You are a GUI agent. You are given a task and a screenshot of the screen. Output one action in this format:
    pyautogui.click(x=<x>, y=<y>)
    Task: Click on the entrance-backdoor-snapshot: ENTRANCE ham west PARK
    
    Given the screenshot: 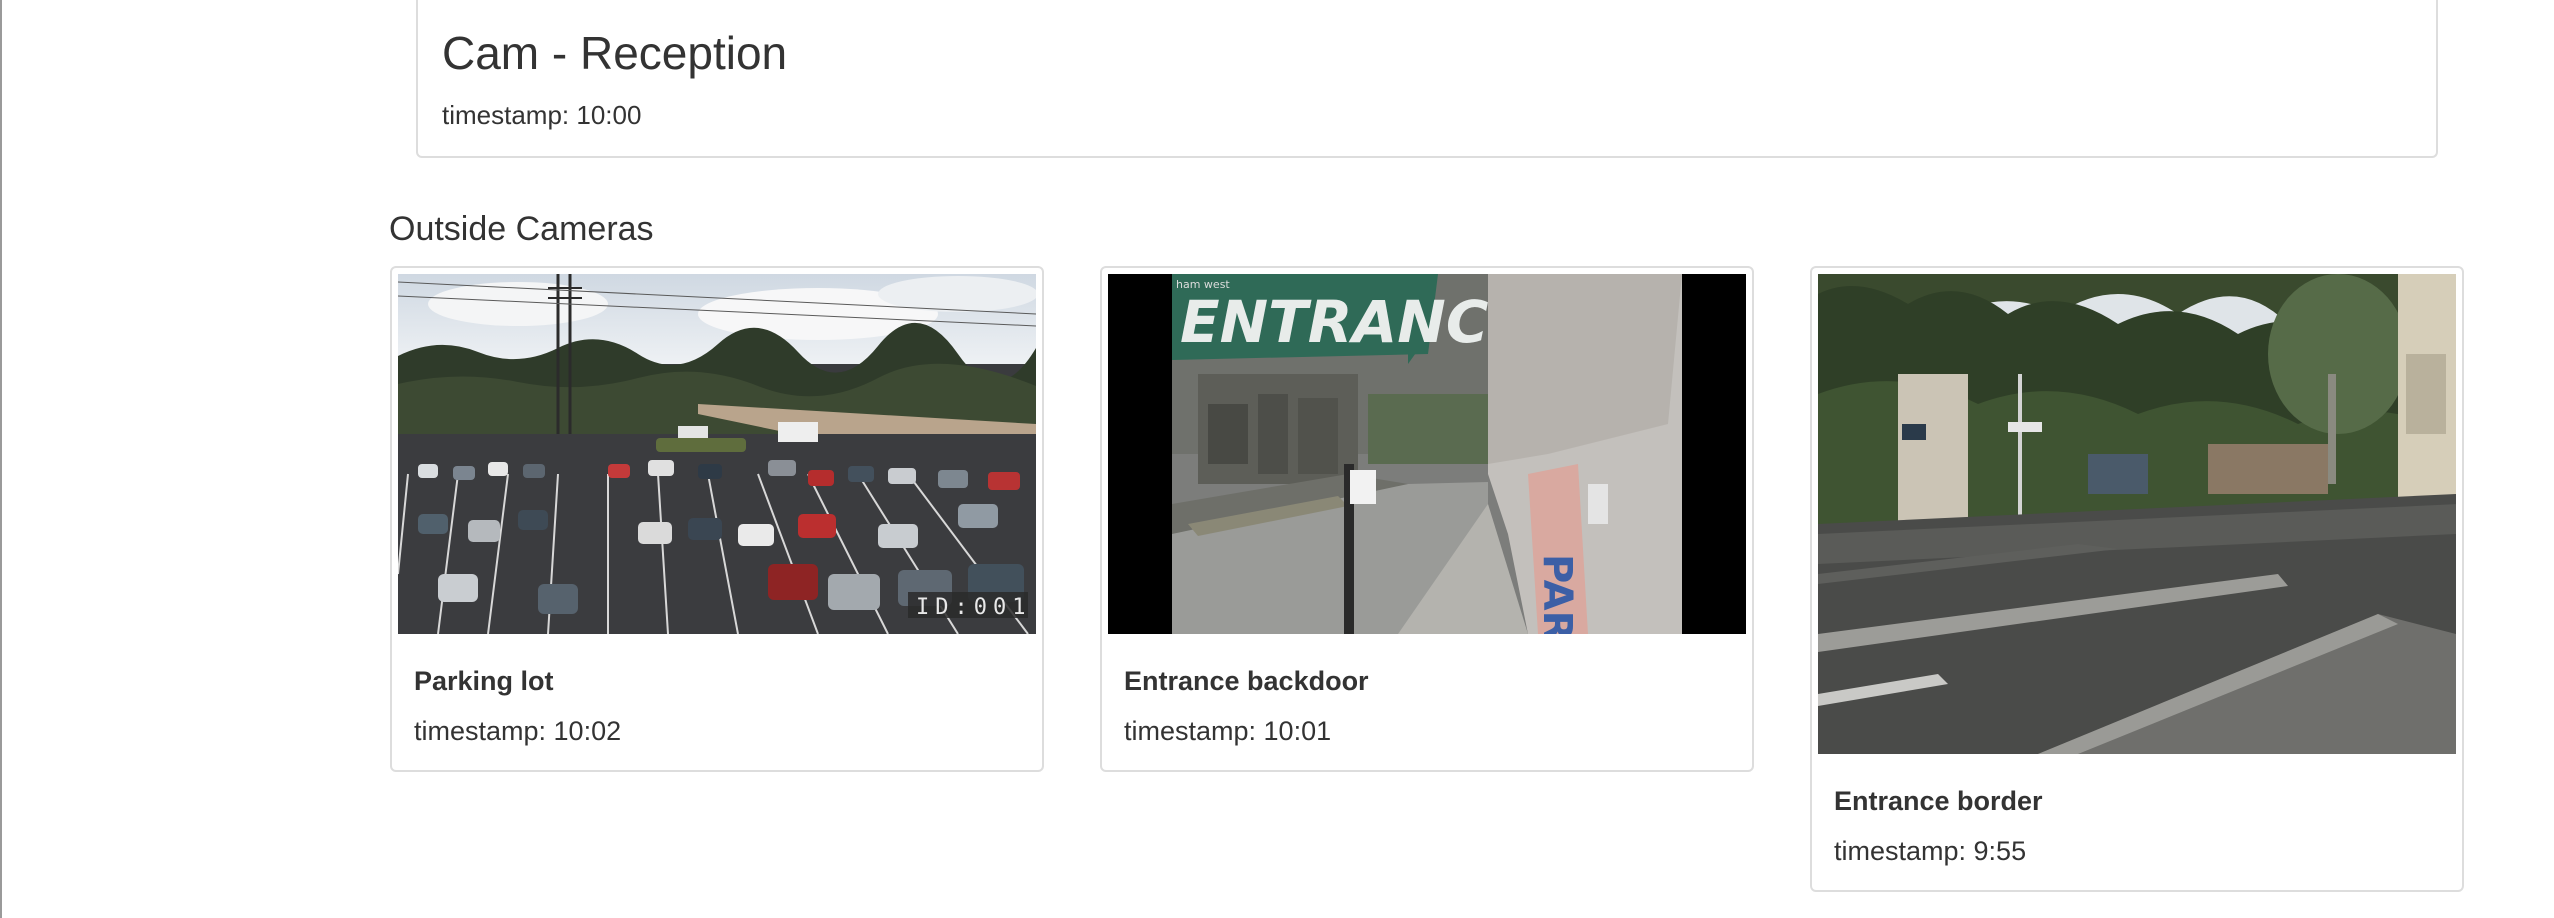 What is the action you would take?
    pyautogui.click(x=1427, y=454)
    